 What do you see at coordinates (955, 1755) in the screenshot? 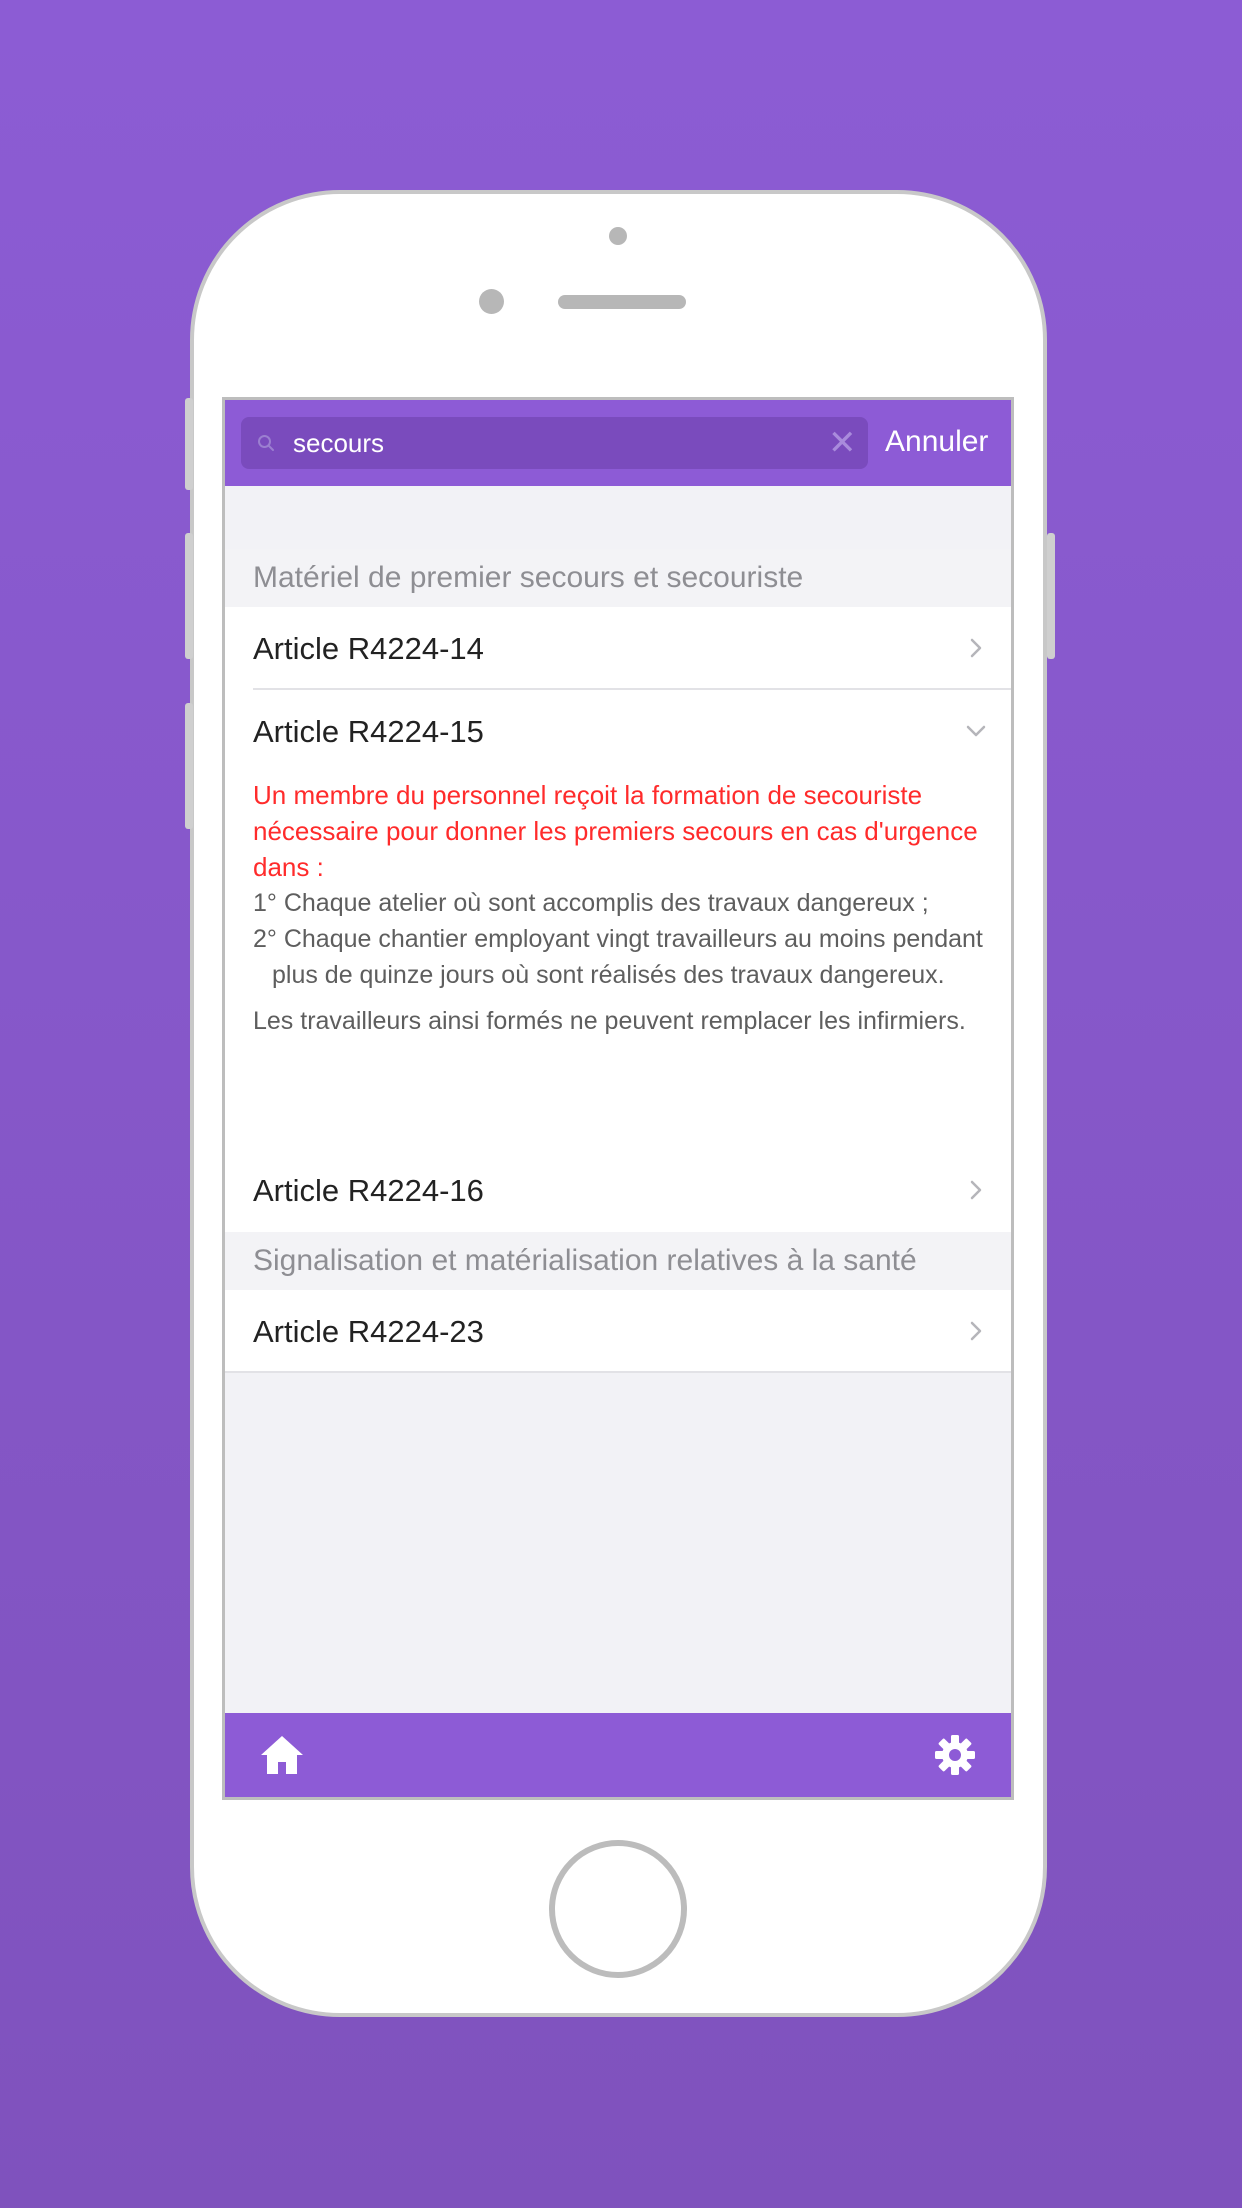
I see `gear-icon` at bounding box center [955, 1755].